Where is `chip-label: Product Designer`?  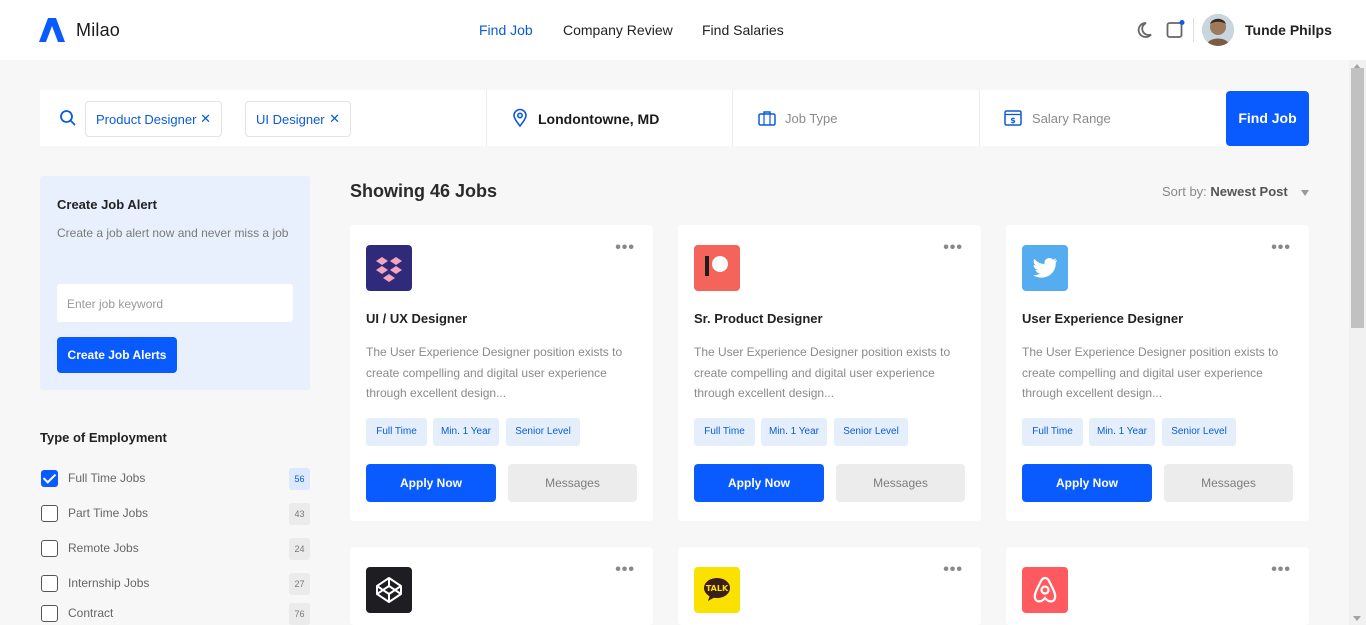
chip-label: Product Designer is located at coordinates (146, 119).